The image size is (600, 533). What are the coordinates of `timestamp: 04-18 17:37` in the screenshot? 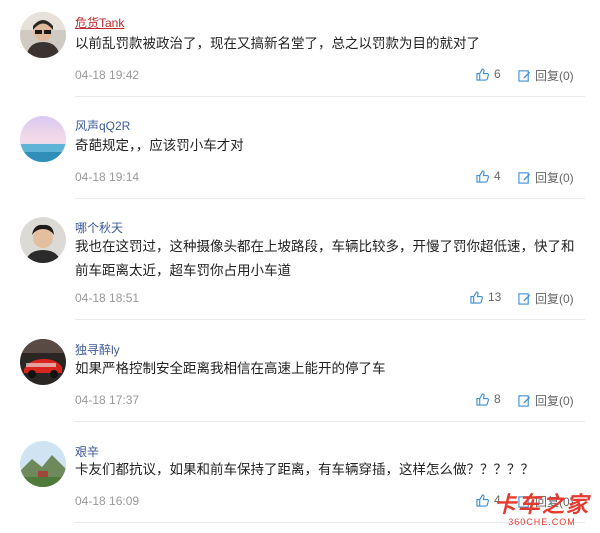 It's located at (107, 400).